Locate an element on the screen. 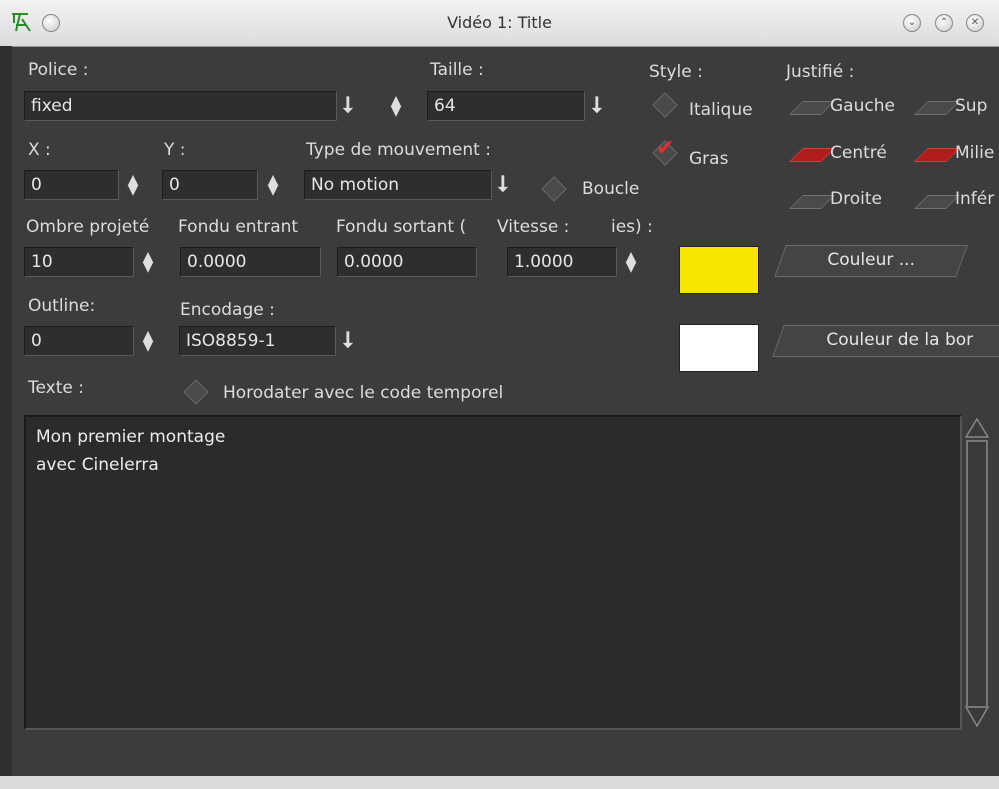 Image resolution: width=999 pixels, height=789 pixels. italic-label: Italique is located at coordinates (721, 110).